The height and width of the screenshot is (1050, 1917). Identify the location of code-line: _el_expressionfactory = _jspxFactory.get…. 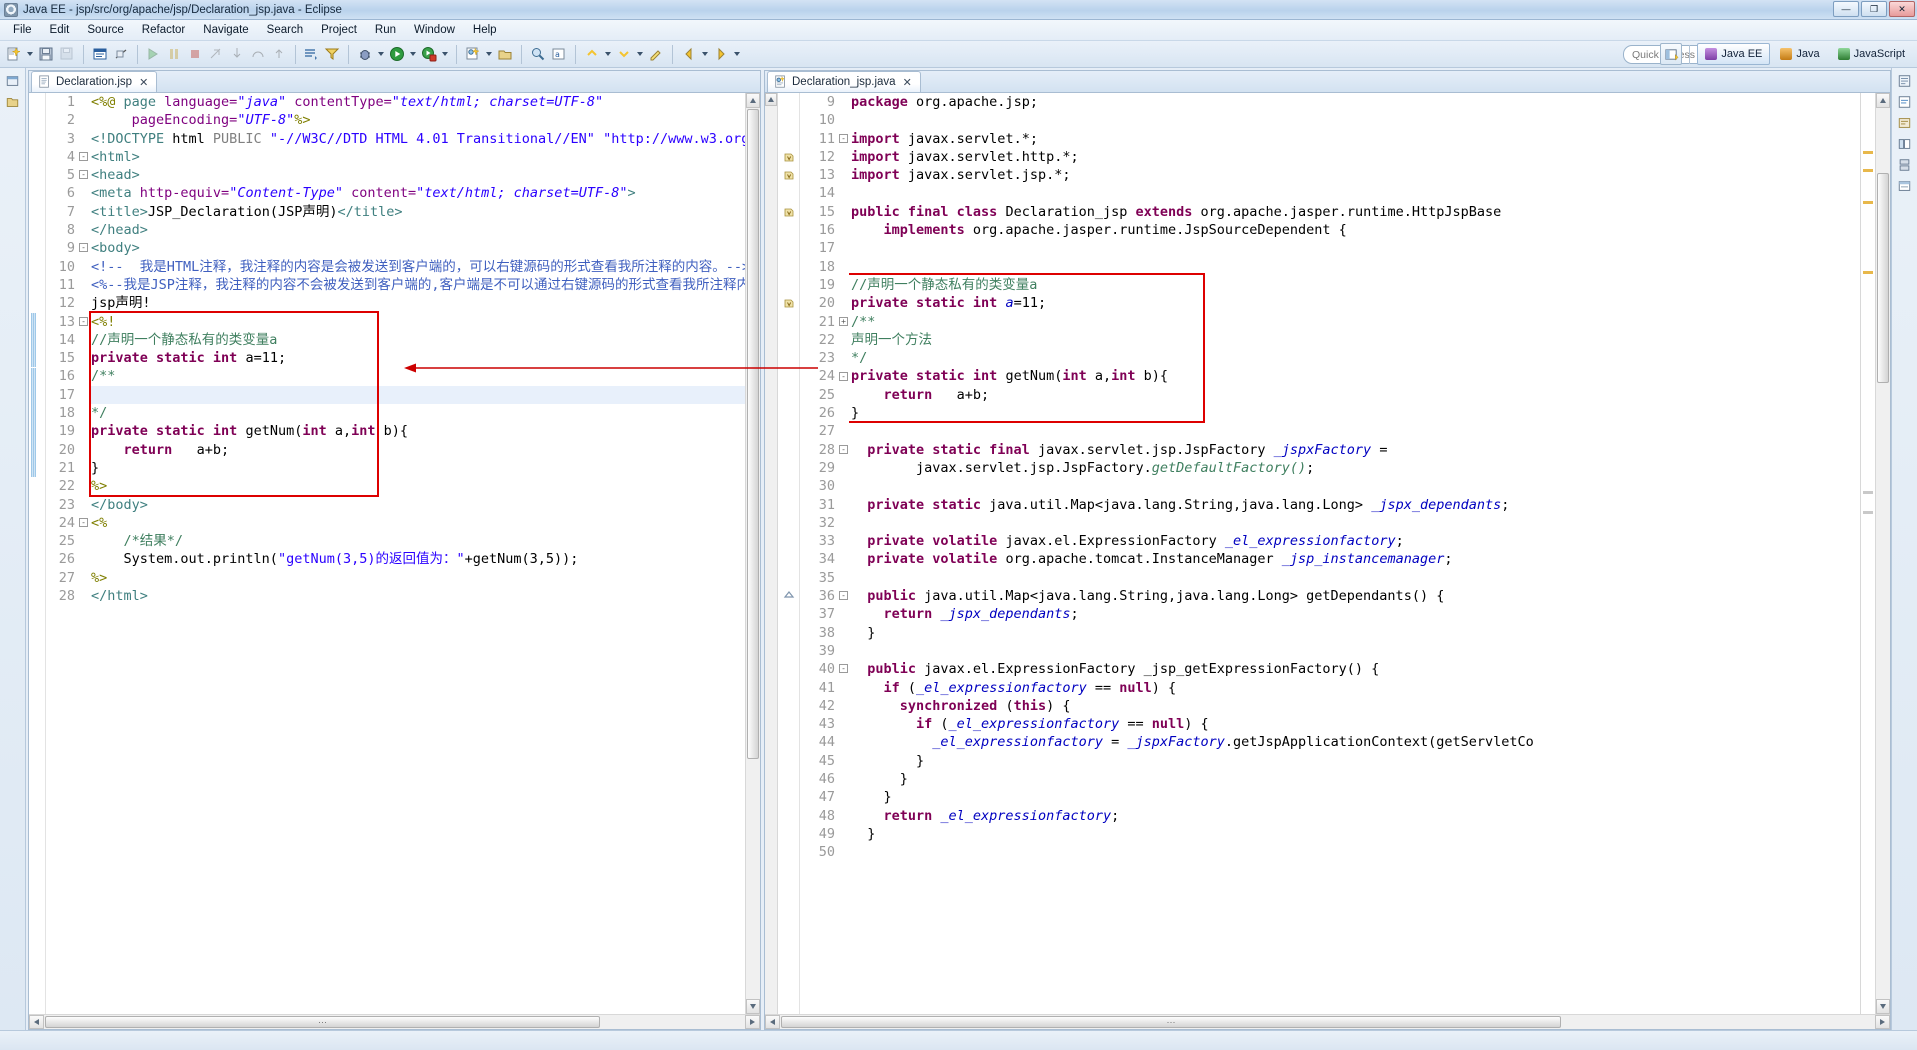
(1355, 742).